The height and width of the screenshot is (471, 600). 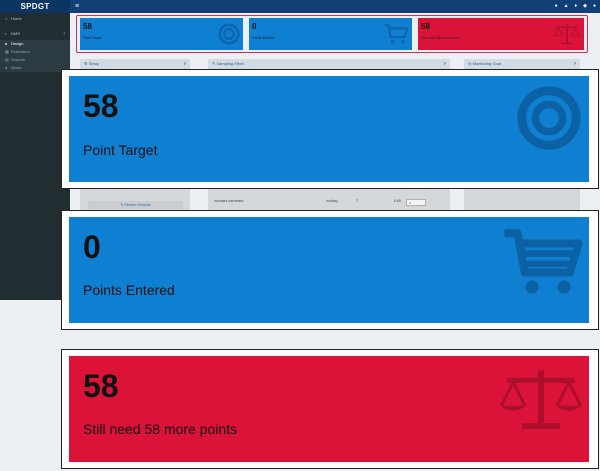 What do you see at coordinates (160, 429) in the screenshot?
I see `value-box-label: Still need 58 more points` at bounding box center [160, 429].